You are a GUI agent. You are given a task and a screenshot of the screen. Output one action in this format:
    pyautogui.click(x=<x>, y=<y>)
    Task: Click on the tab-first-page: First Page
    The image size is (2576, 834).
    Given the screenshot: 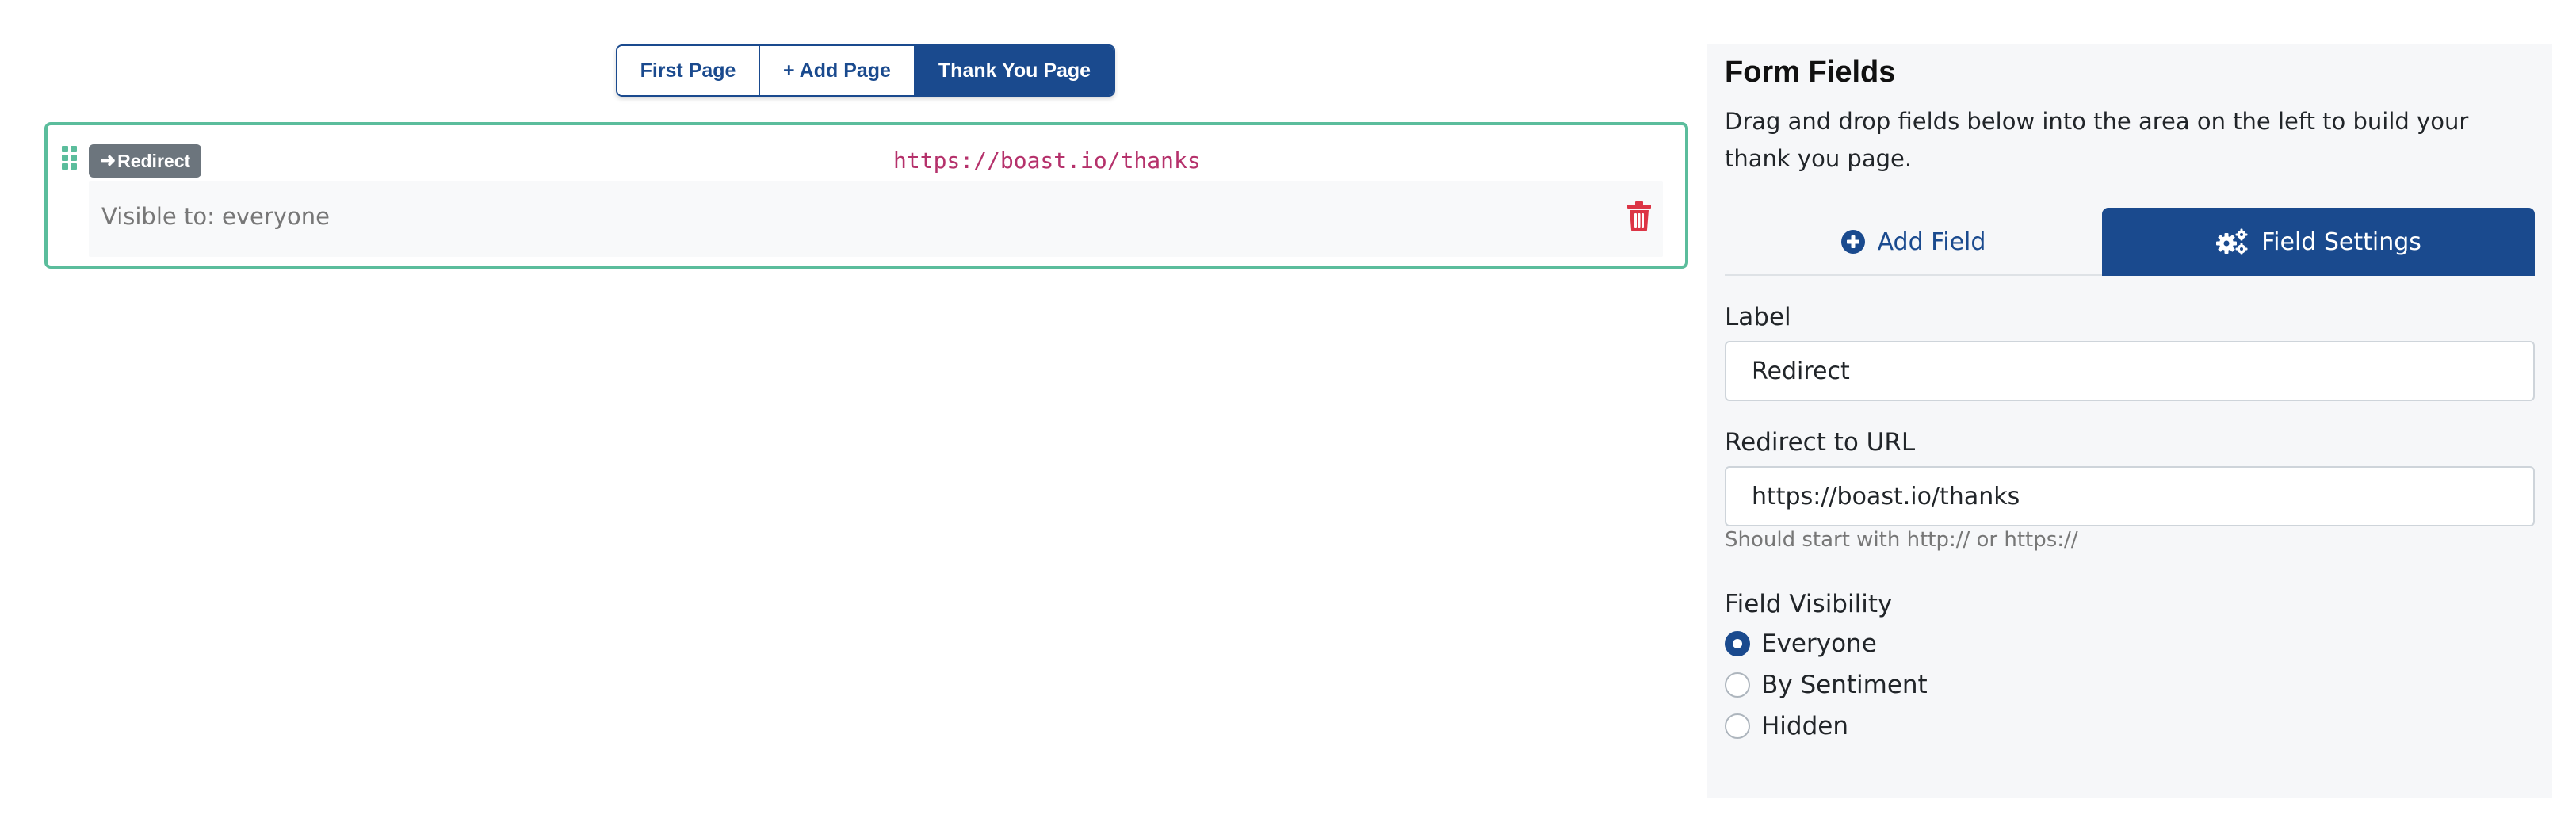 What is the action you would take?
    pyautogui.click(x=688, y=70)
    